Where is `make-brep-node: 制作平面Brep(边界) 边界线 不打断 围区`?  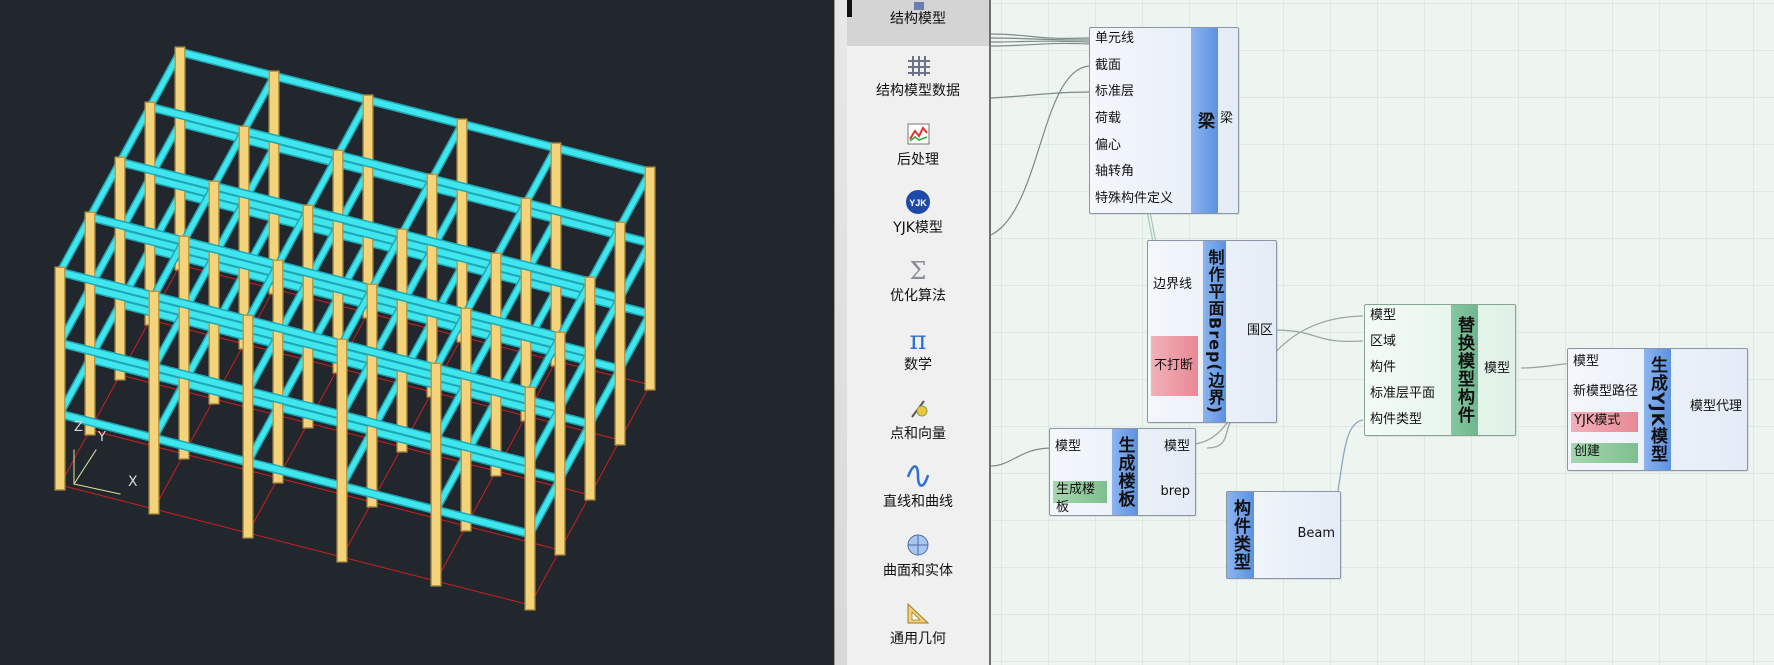 make-brep-node: 制作平面Brep(边界) 边界线 不打断 围区 is located at coordinates (1212, 331).